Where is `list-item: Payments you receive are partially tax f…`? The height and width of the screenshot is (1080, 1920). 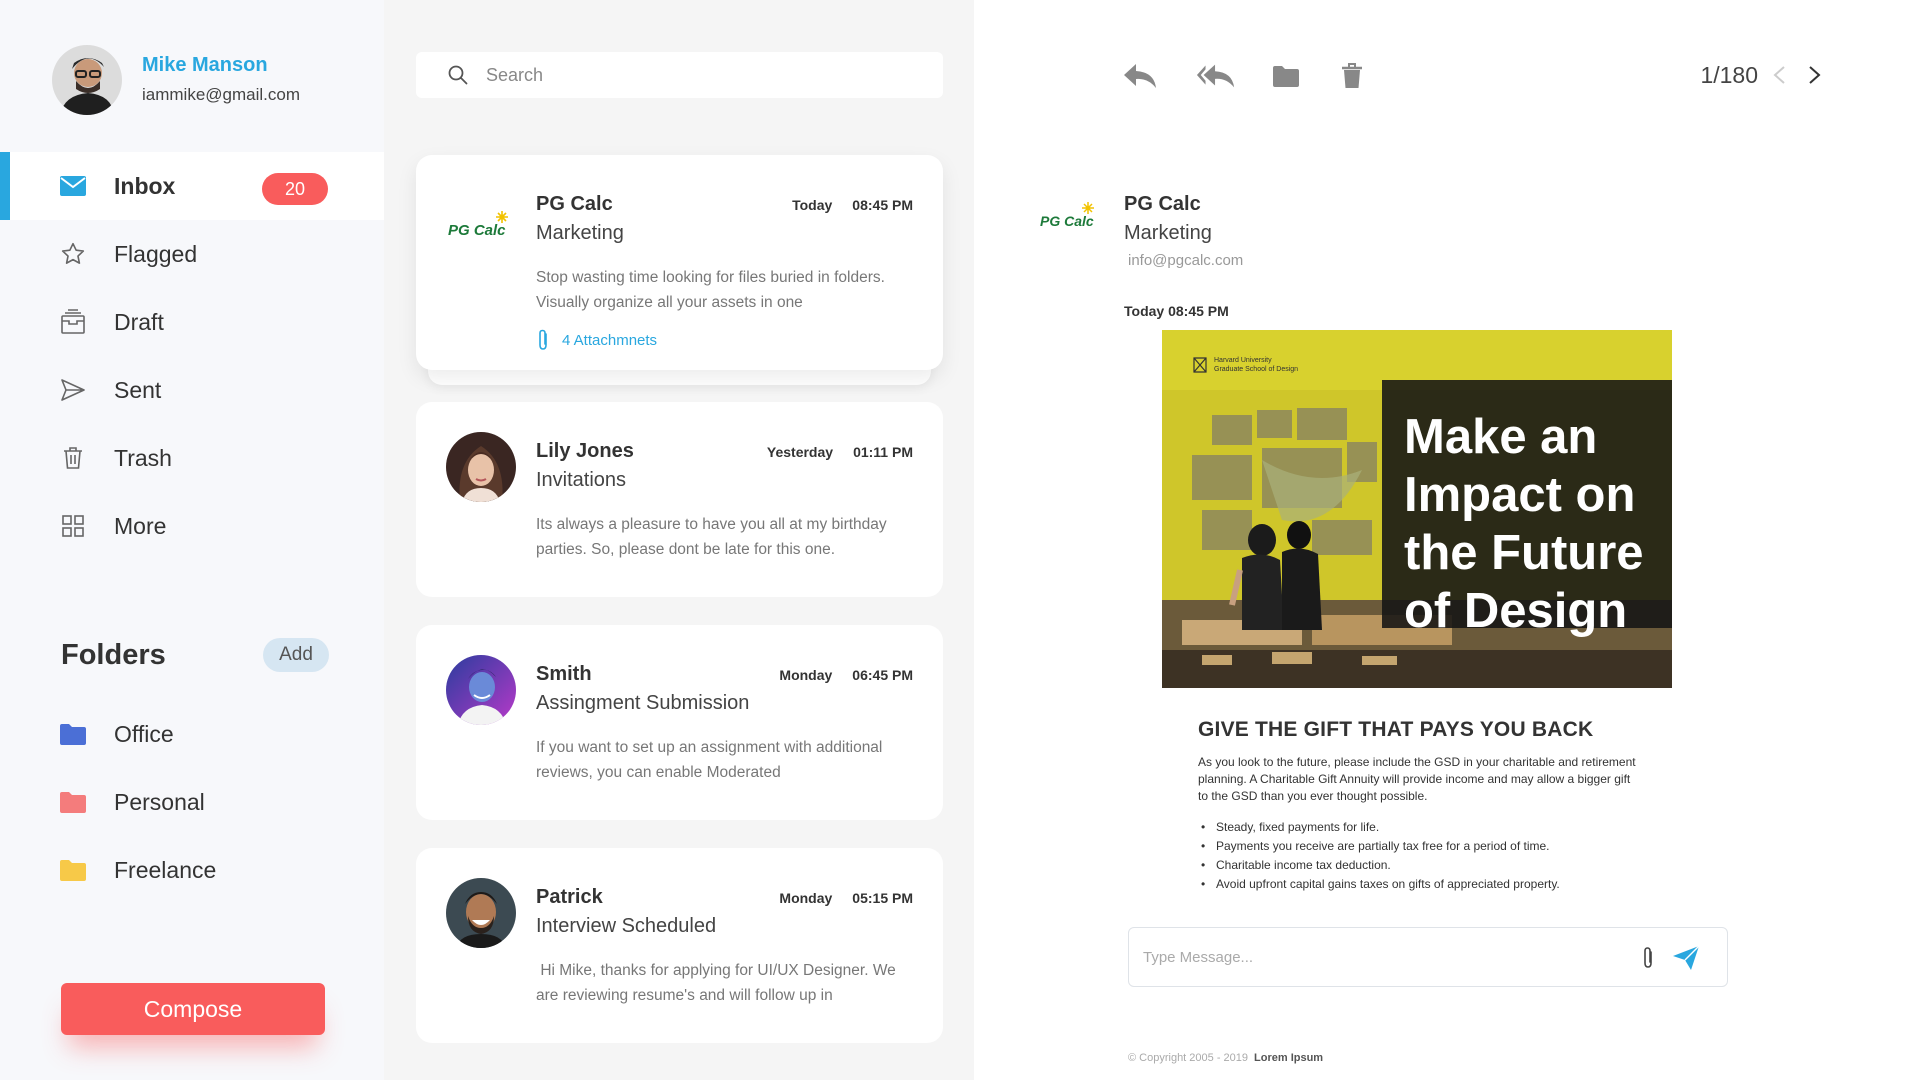
list-item: Payments you receive are partially tax f… is located at coordinates (1427, 846).